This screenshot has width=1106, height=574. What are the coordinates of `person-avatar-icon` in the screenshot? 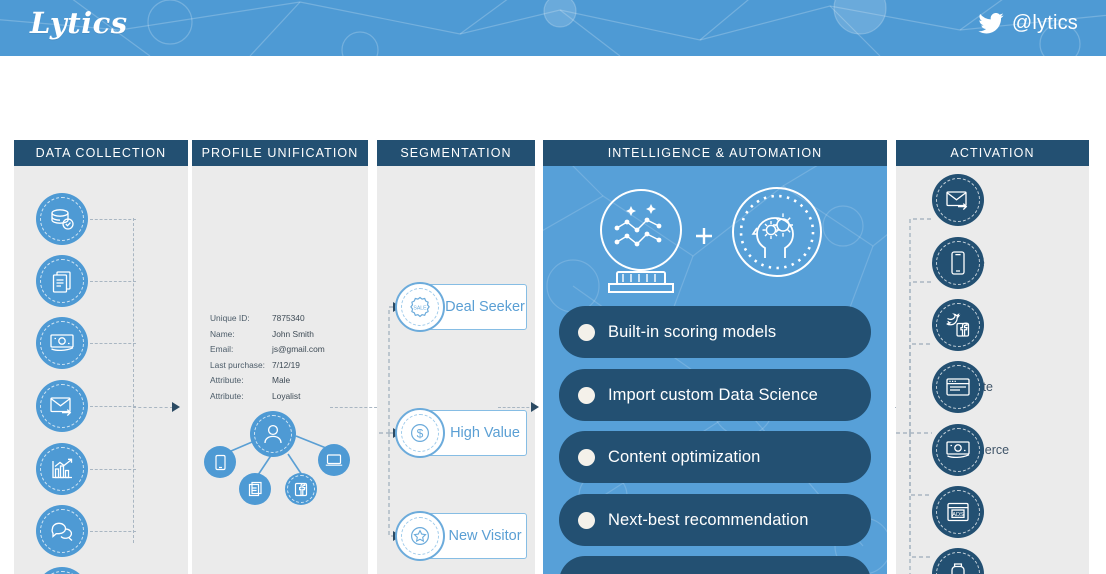 It's located at (273, 434).